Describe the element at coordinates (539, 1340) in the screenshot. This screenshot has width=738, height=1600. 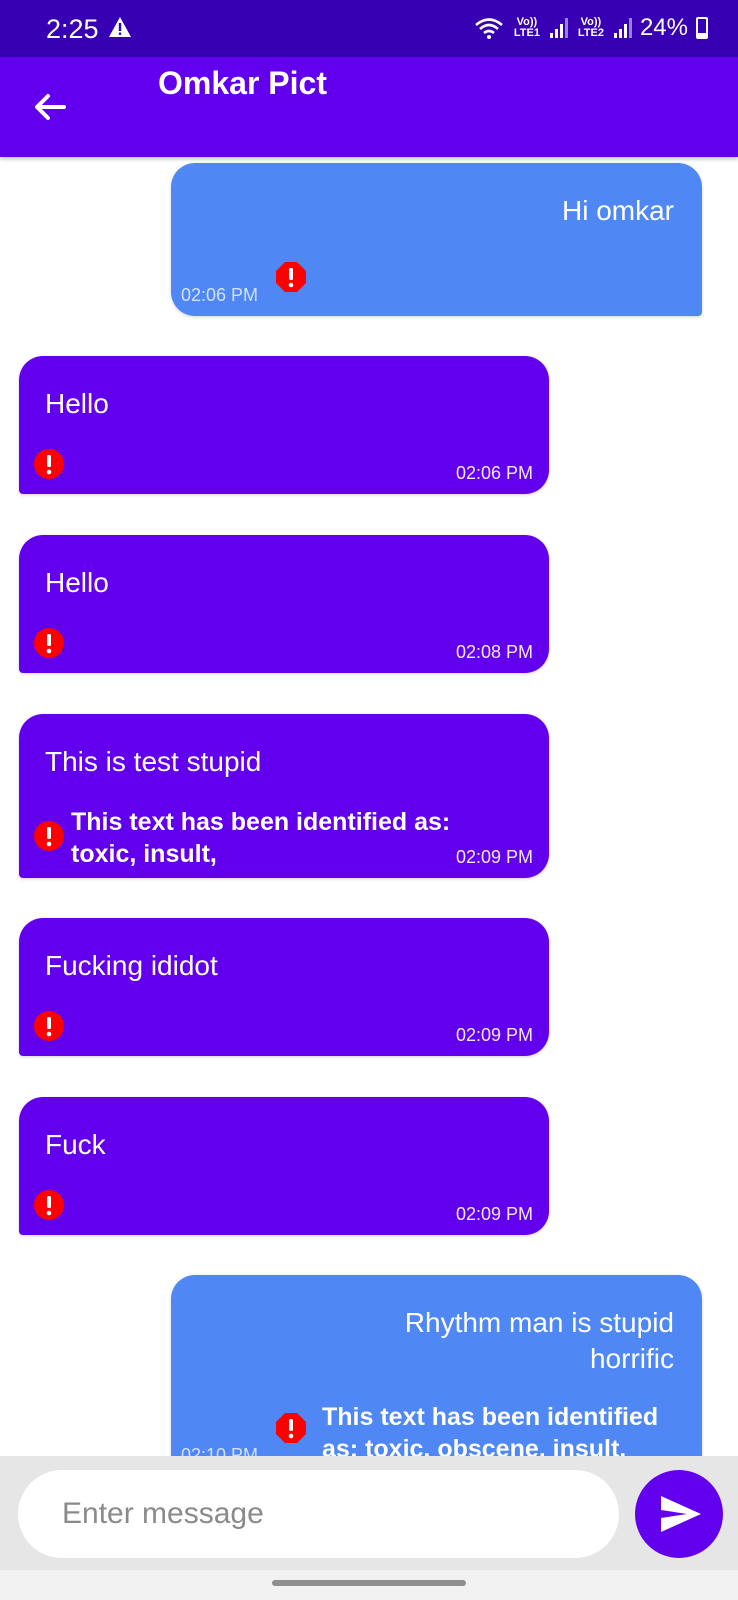
I see `message-text: Rhythm man is stupid horrific` at that location.